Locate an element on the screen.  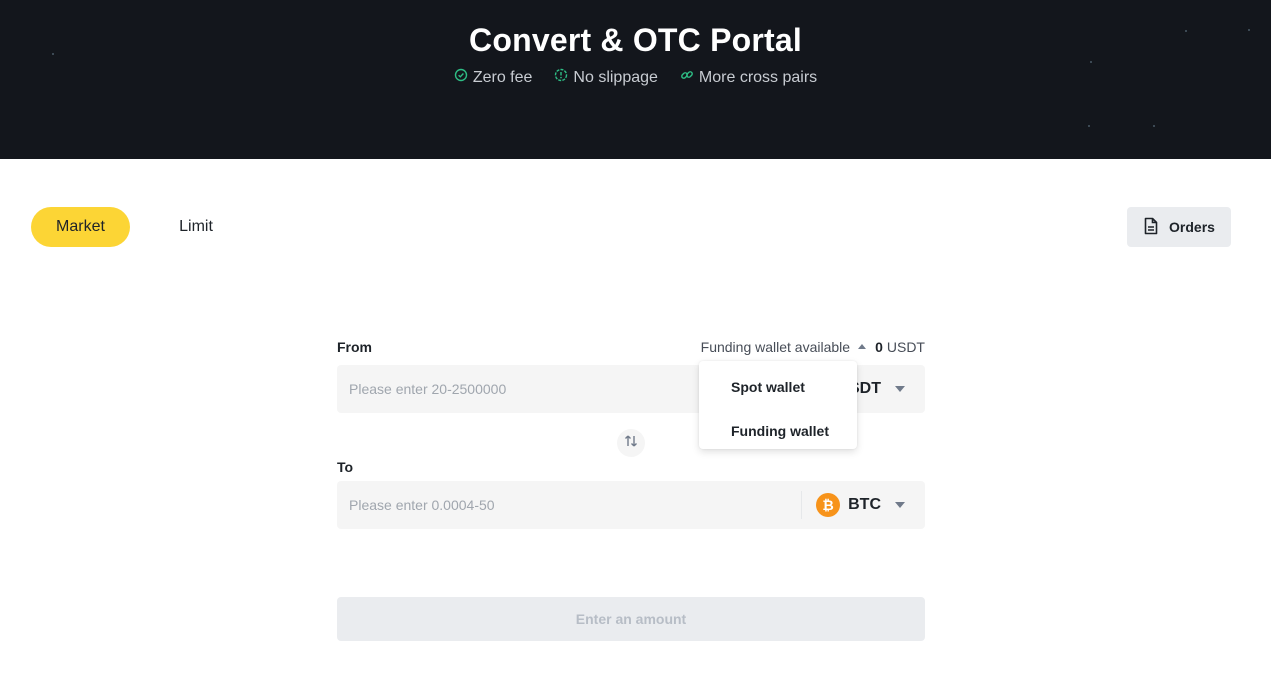
feature-zero-fee: Zero fee is located at coordinates (493, 77).